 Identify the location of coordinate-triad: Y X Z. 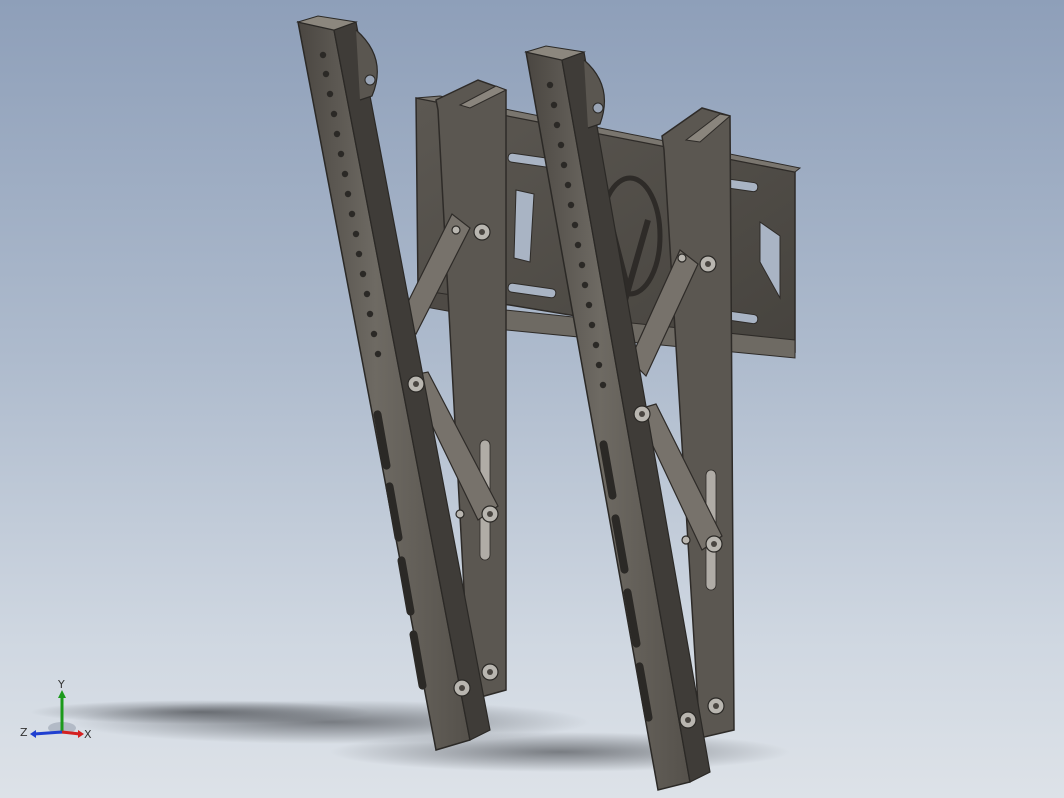
(56, 712).